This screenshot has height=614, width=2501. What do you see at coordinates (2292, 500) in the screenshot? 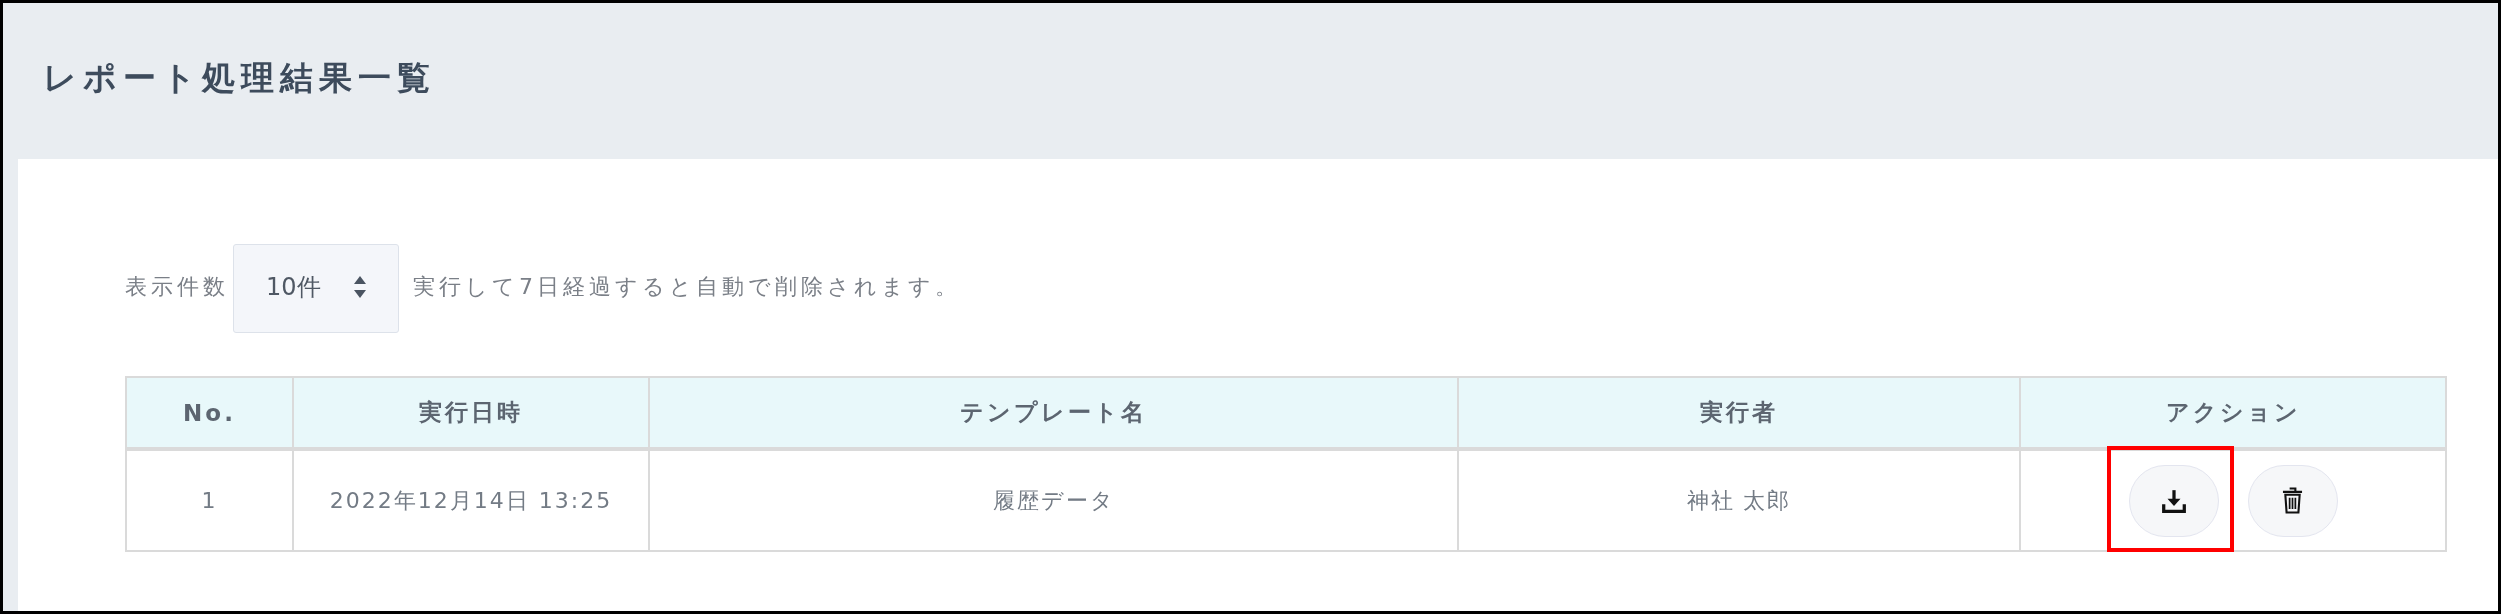
I see `trash-icon` at bounding box center [2292, 500].